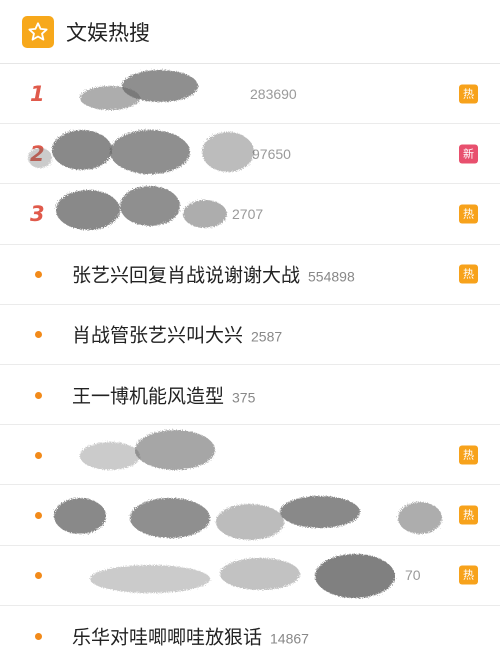  I want to click on search-topic: 肖战管张艺兴叫大兴 2587, so click(177, 335).